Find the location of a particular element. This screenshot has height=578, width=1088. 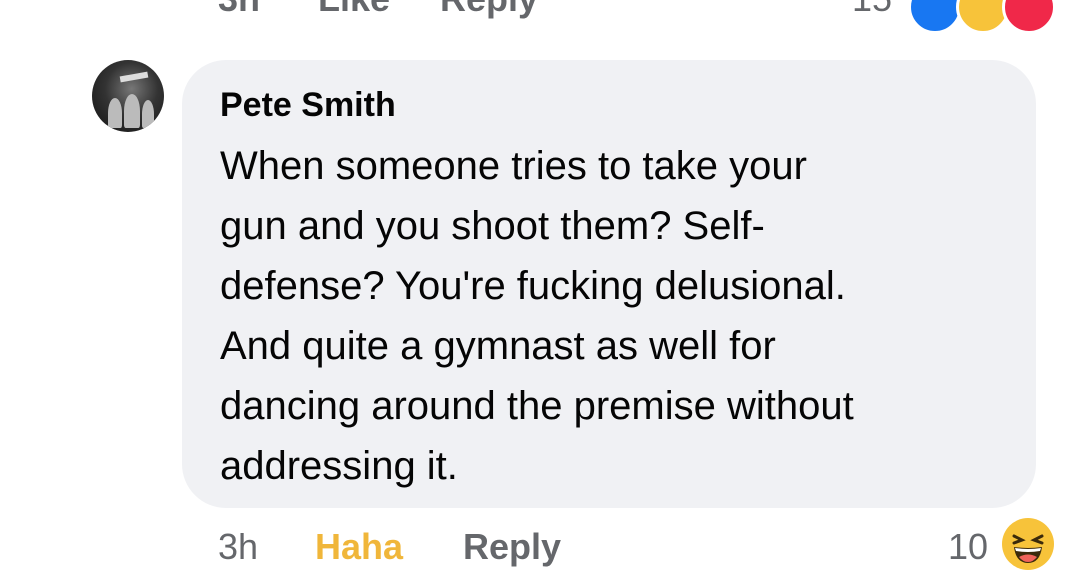

comment-line: And quite a gymnast as well for is located at coordinates (498, 346).